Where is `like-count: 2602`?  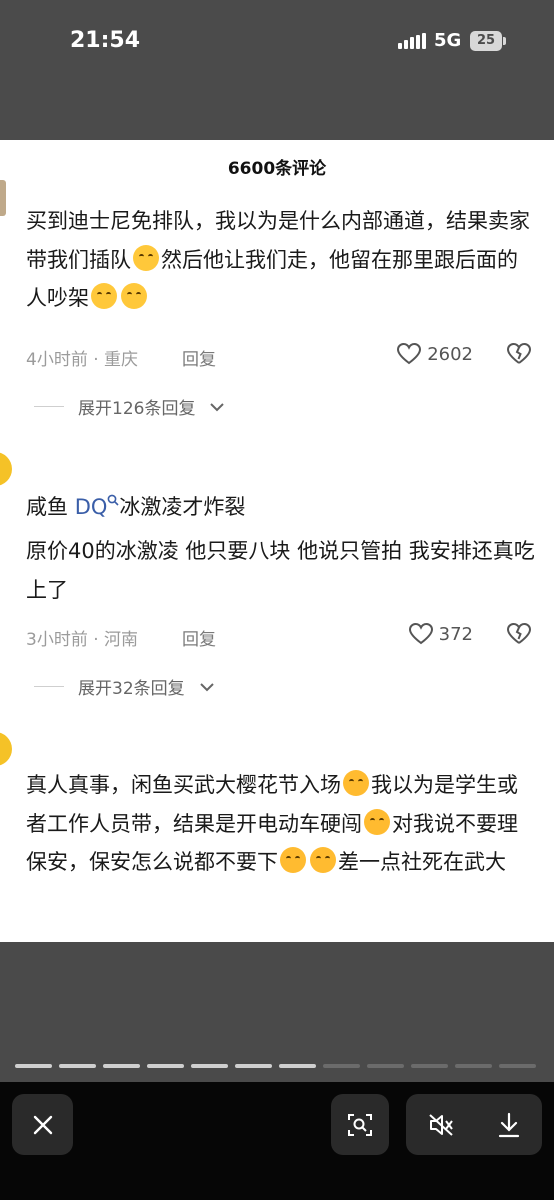
like-count: 2602 is located at coordinates (450, 354).